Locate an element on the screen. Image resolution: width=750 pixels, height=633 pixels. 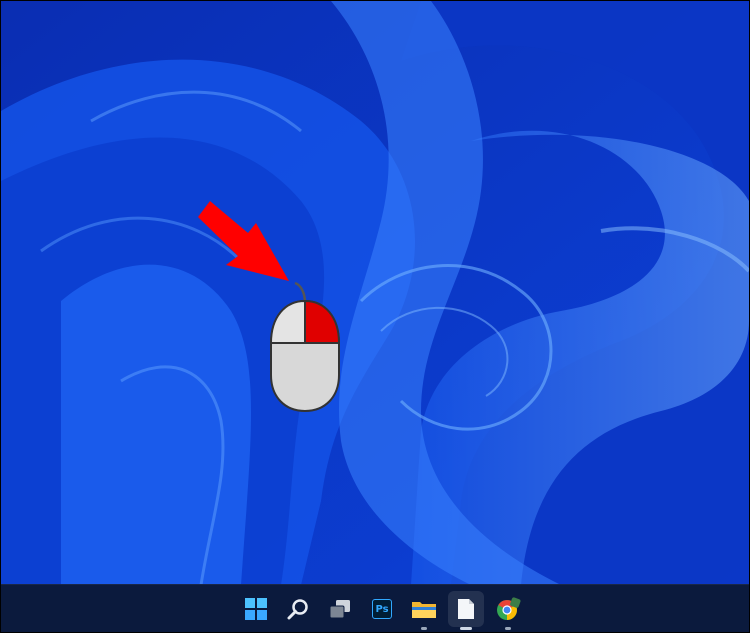
photoshop-icon: Ps is located at coordinates (382, 609).